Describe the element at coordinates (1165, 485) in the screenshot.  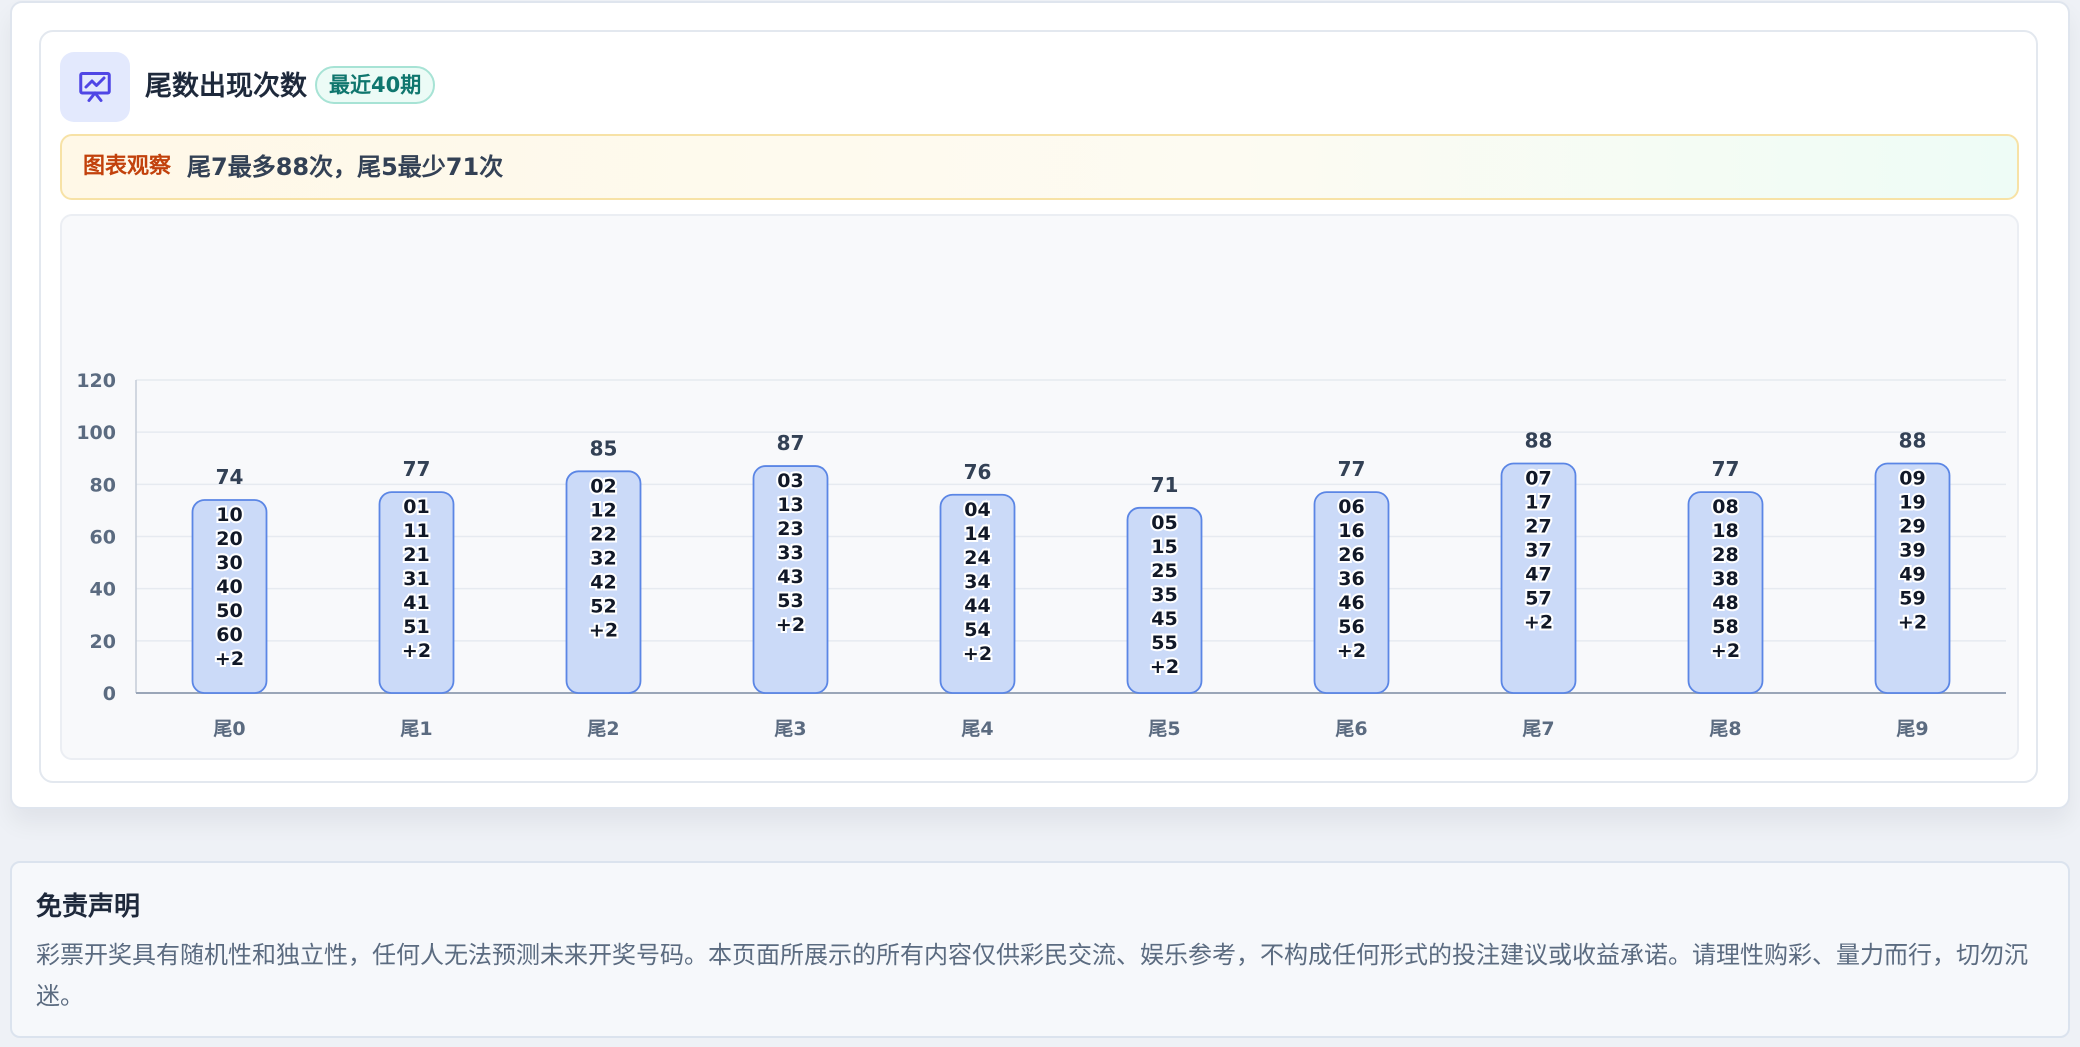
I see `bar-value-label: 71` at that location.